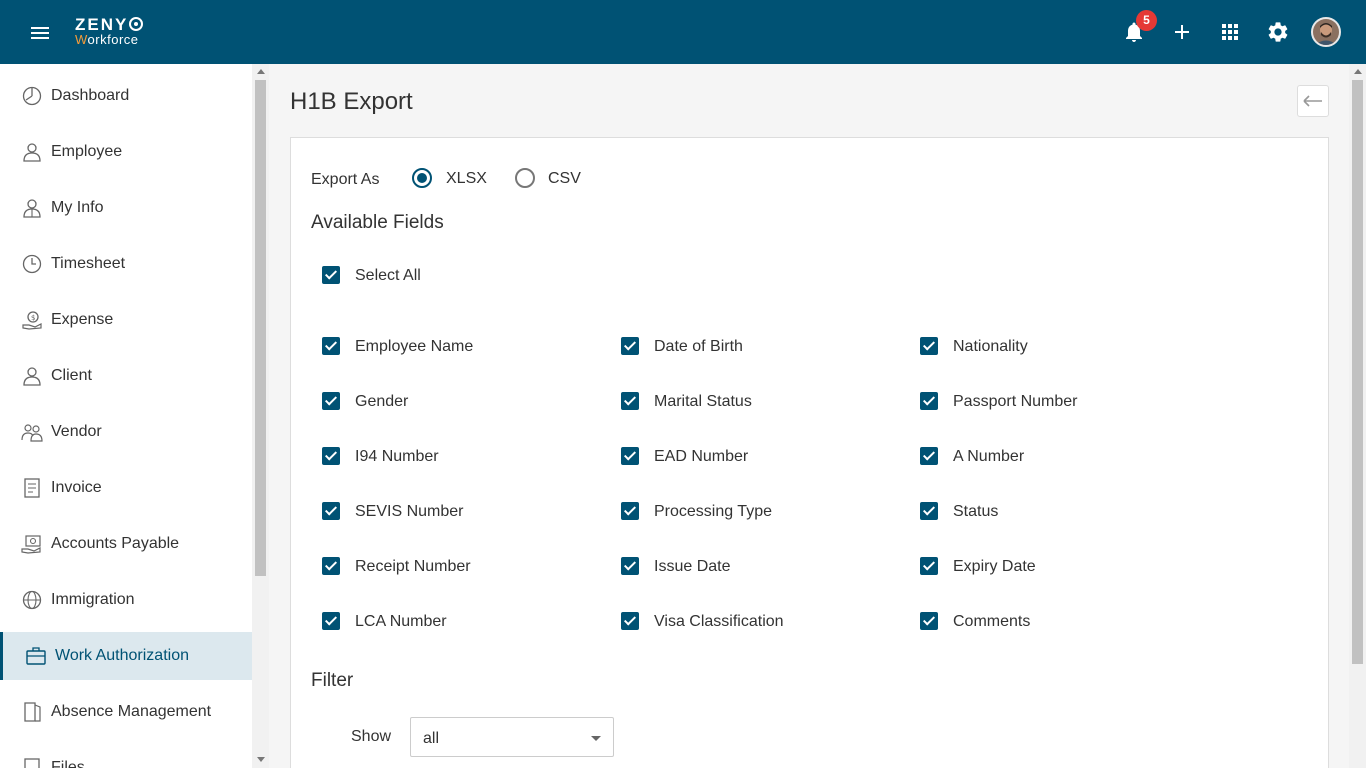 The height and width of the screenshot is (768, 1366). What do you see at coordinates (1182, 32) in the screenshot?
I see `add-icon` at bounding box center [1182, 32].